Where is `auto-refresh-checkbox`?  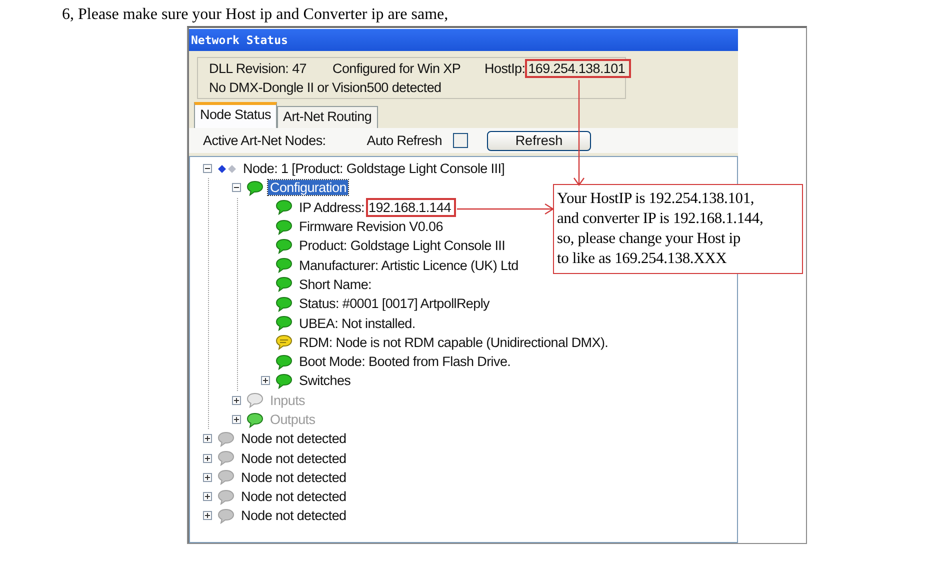
auto-refresh-checkbox is located at coordinates (460, 140).